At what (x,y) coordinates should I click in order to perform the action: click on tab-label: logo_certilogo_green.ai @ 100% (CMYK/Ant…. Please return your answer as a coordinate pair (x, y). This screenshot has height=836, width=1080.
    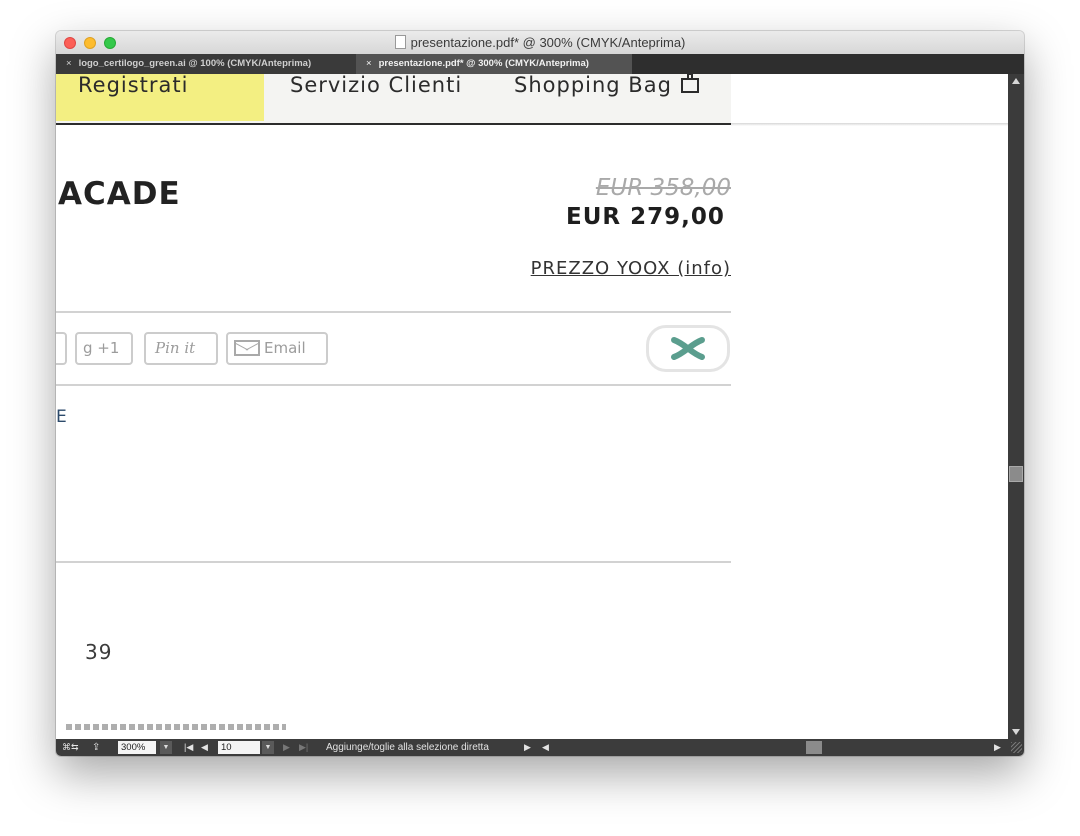
    Looking at the image, I should click on (195, 63).